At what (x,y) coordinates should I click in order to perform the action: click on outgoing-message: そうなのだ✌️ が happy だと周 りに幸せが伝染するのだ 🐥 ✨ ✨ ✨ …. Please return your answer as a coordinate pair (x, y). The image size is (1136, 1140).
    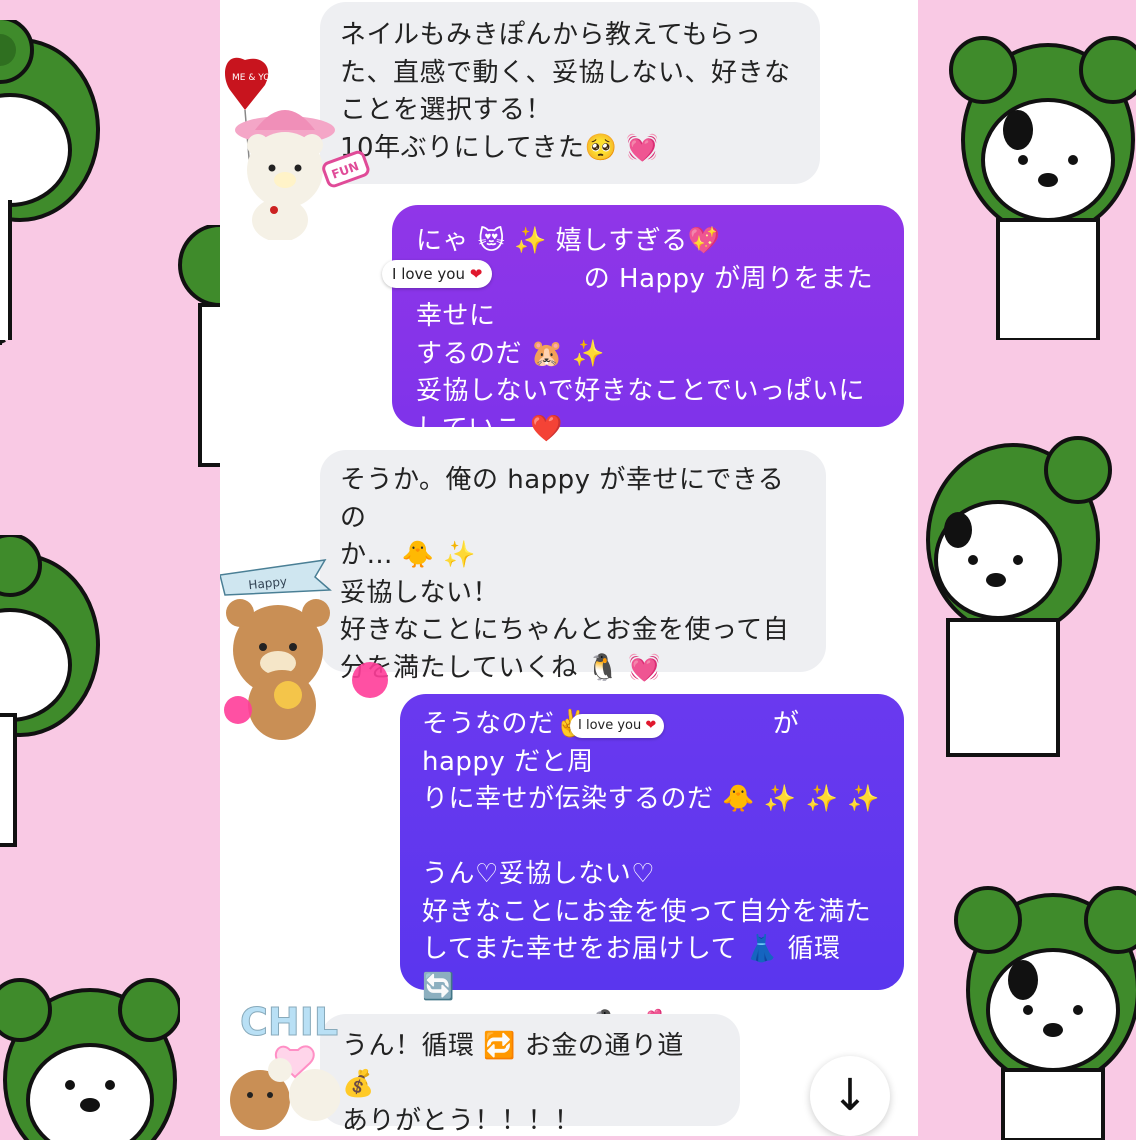
    Looking at the image, I should click on (652, 866).